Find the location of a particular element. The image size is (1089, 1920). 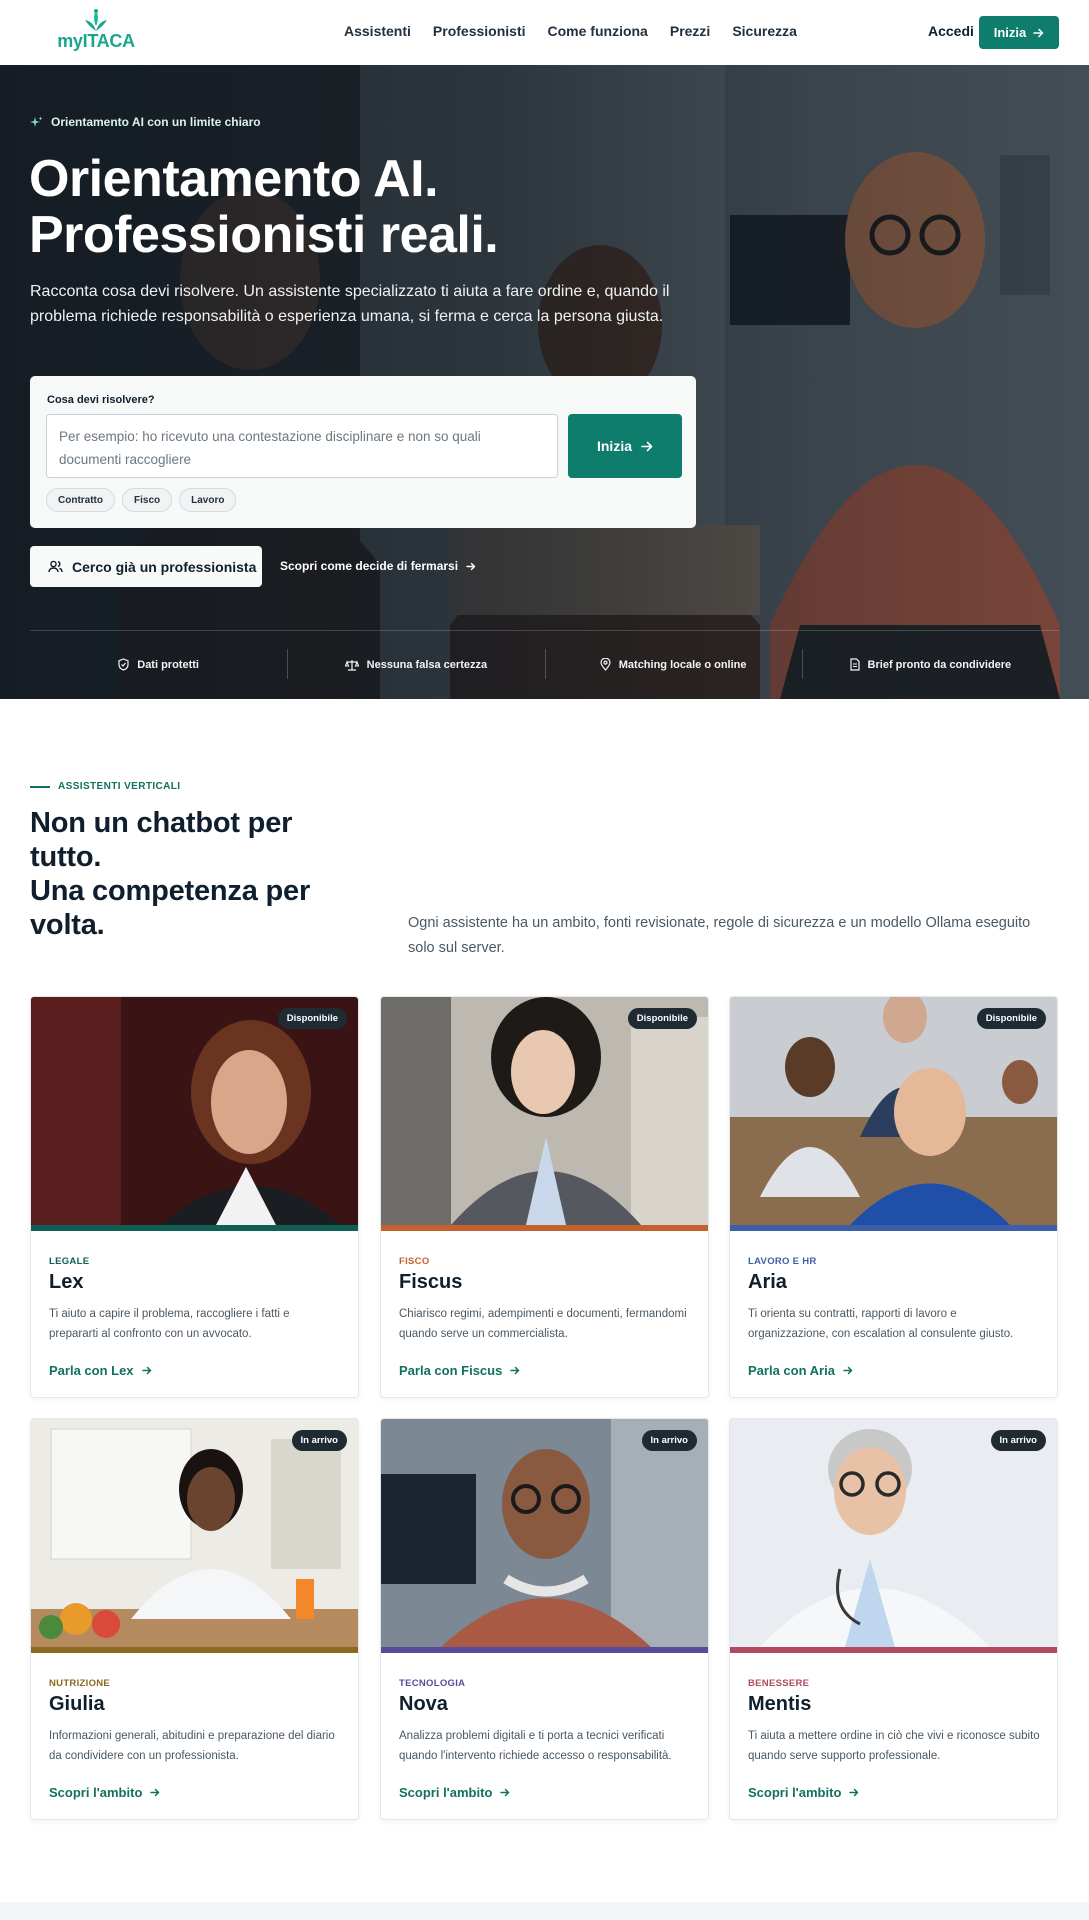

card-link-fiscus: Parla con Fiscus is located at coordinates (459, 1370).